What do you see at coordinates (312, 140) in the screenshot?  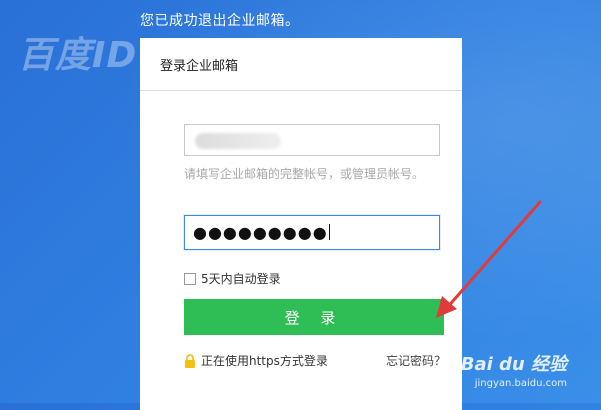 I see `username-field` at bounding box center [312, 140].